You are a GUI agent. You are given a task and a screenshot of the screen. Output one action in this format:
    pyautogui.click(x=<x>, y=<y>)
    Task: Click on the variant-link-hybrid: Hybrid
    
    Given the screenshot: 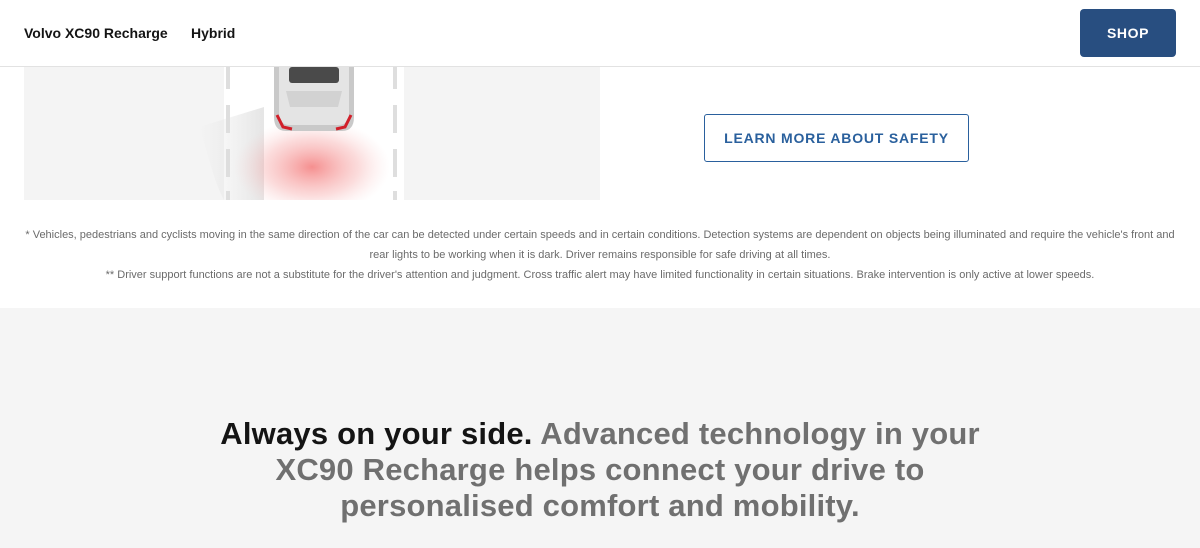 What is the action you would take?
    pyautogui.click(x=213, y=33)
    